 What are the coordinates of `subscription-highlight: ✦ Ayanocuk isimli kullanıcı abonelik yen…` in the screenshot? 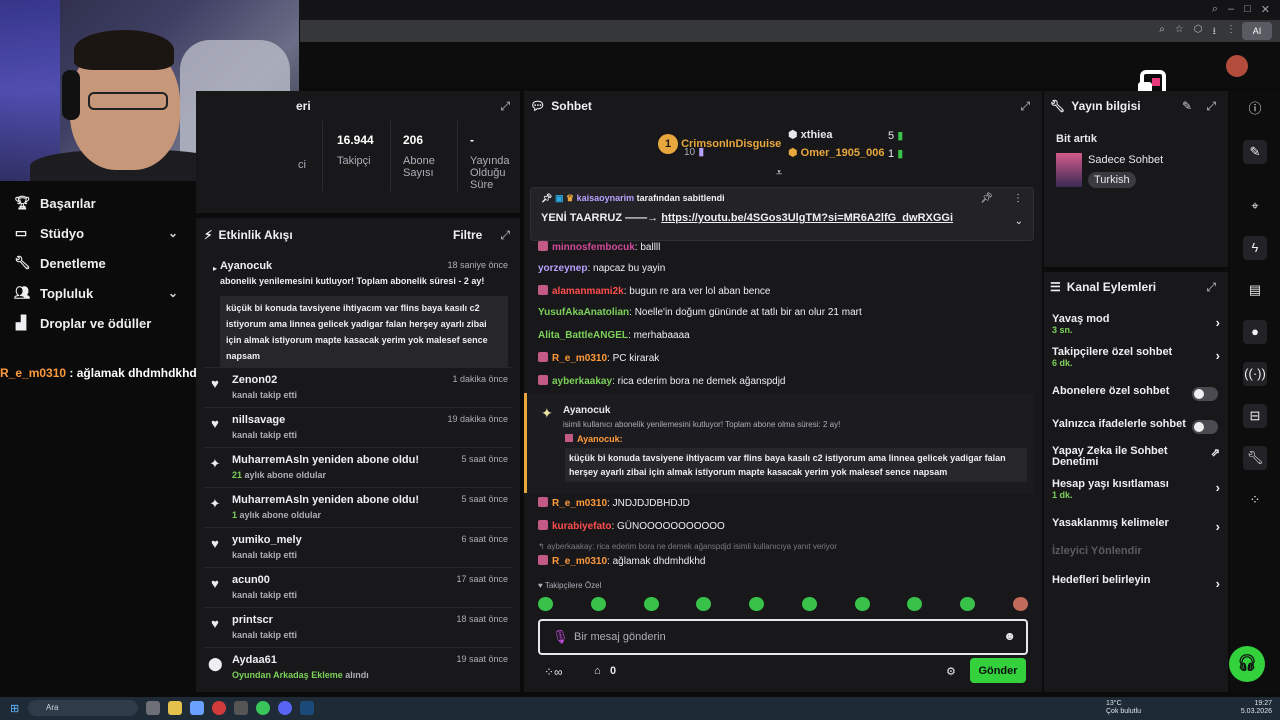 It's located at (779, 443).